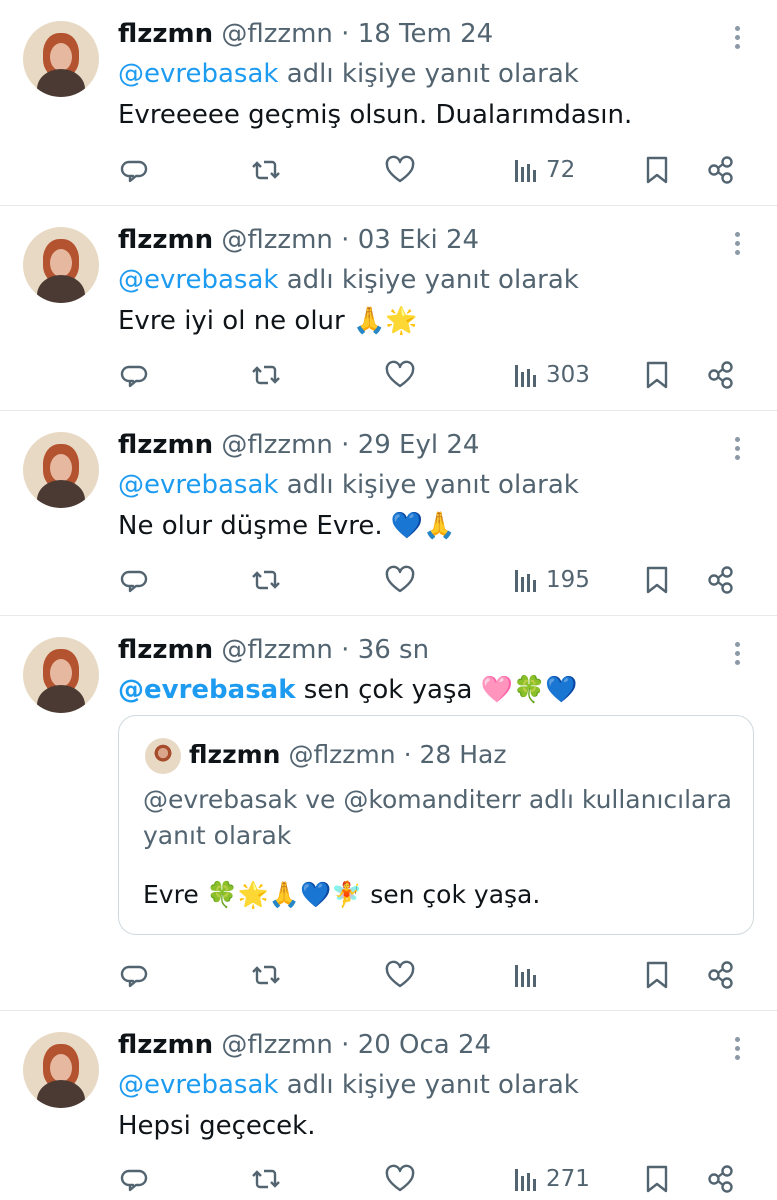 The image size is (777, 1200). Describe the element at coordinates (463, 754) in the screenshot. I see `quoted-timestamp: 28 Haz` at that location.